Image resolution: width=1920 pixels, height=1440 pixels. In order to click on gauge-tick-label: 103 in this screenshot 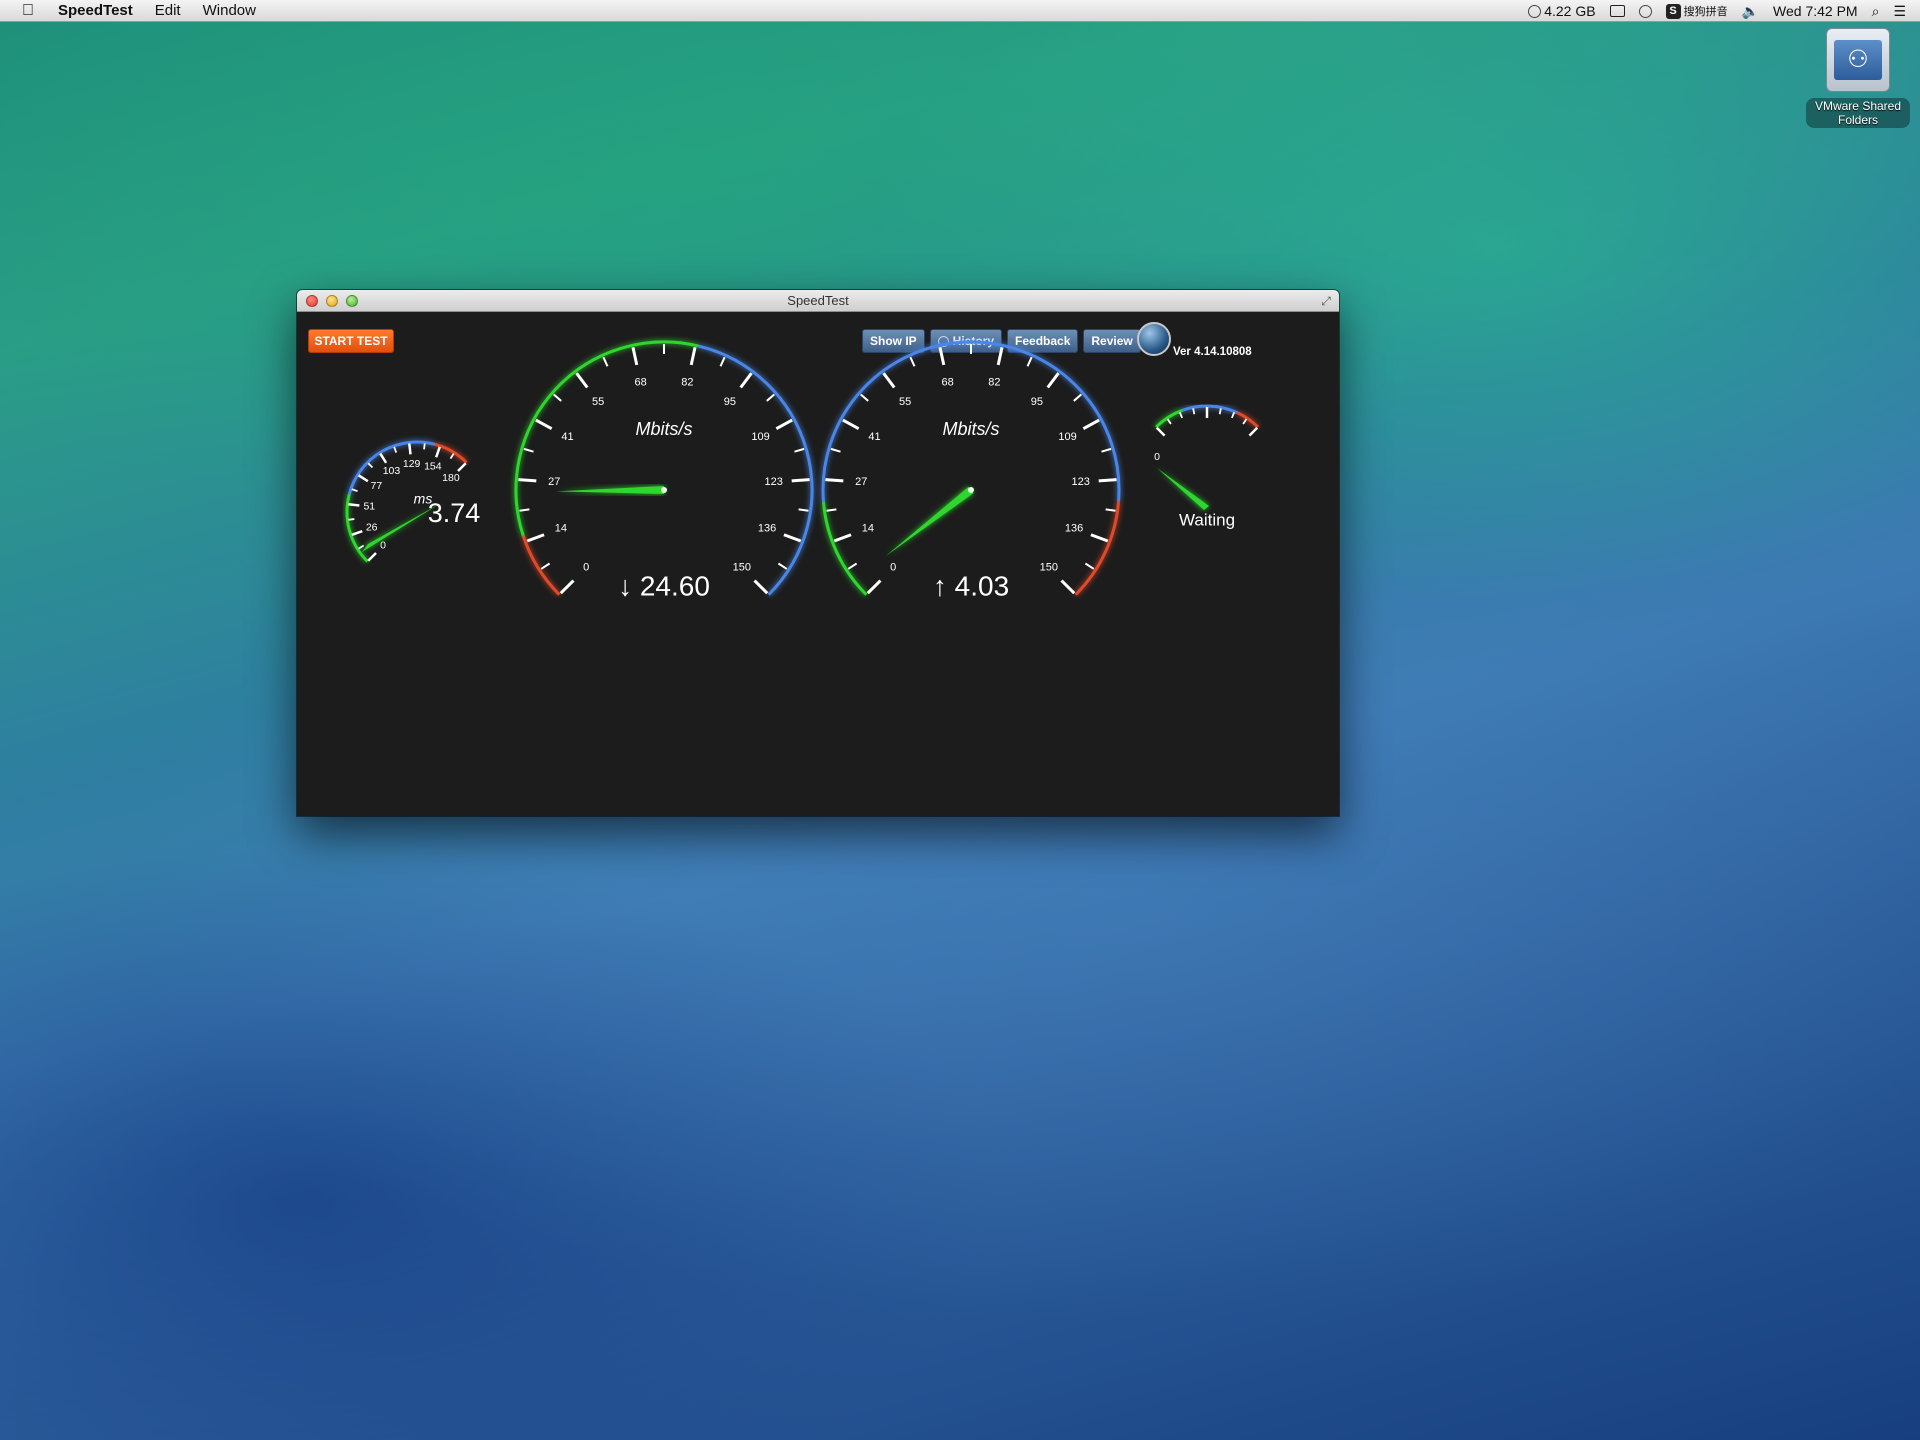, I will do `click(392, 471)`.